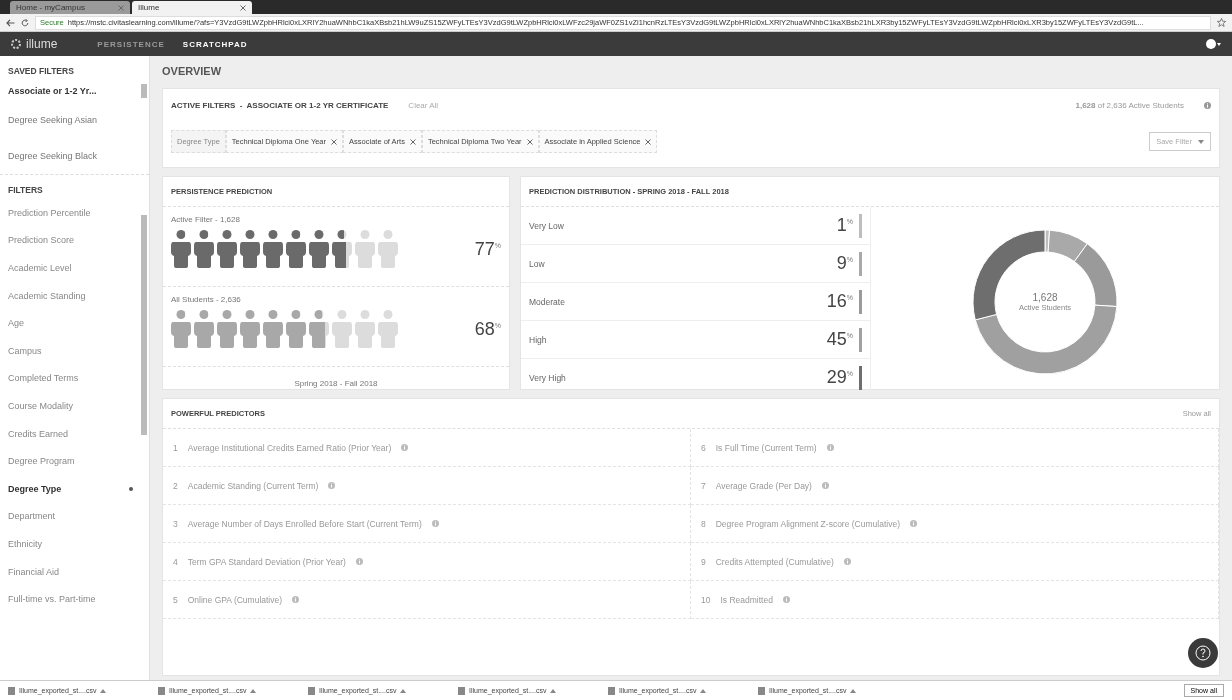  What do you see at coordinates (703, 523) in the screenshot?
I see `rank-number: 8` at bounding box center [703, 523].